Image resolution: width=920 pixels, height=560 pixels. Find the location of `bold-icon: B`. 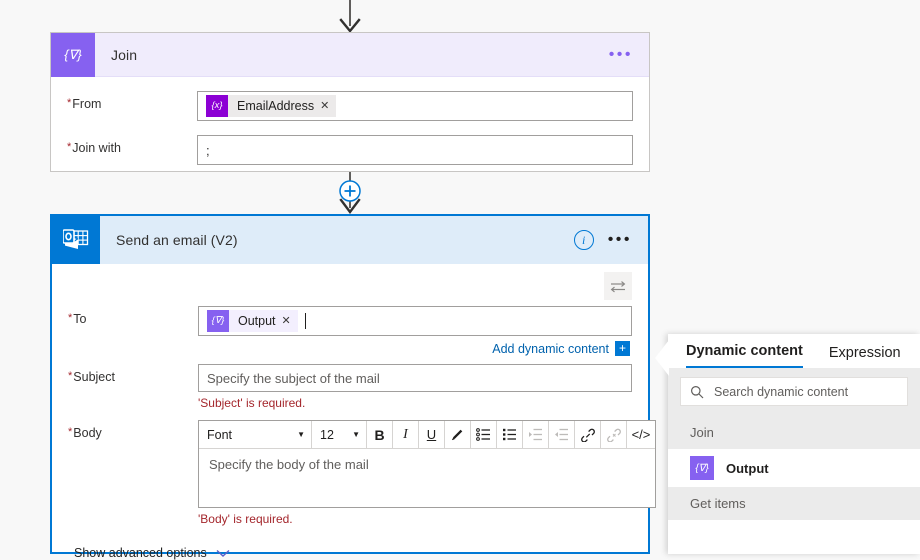

bold-icon: B is located at coordinates (379, 434).